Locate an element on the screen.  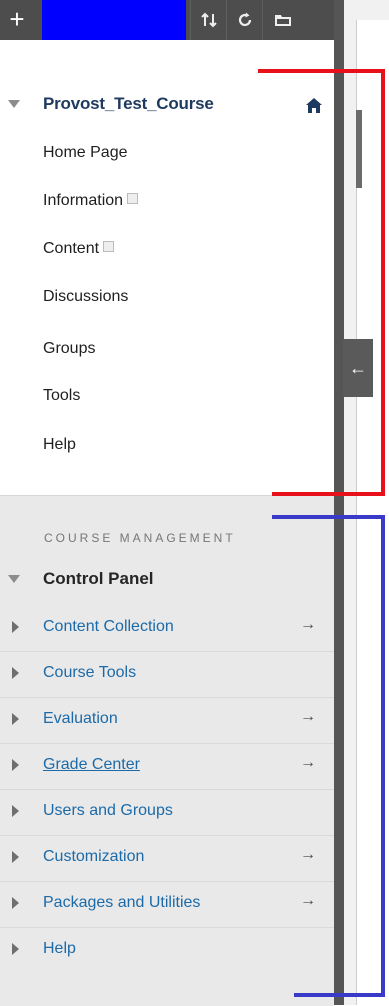
tool-customization: Customization → is located at coordinates (167, 858).